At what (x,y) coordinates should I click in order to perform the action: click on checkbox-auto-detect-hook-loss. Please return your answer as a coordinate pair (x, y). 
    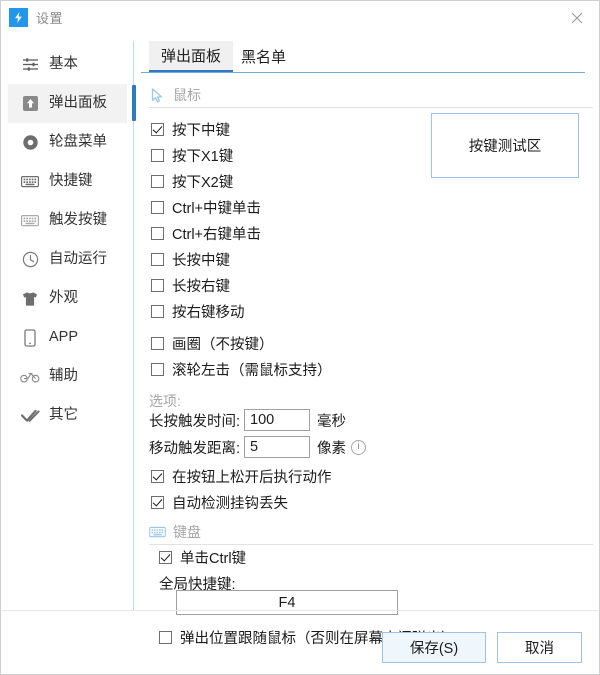
    Looking at the image, I should click on (157, 502).